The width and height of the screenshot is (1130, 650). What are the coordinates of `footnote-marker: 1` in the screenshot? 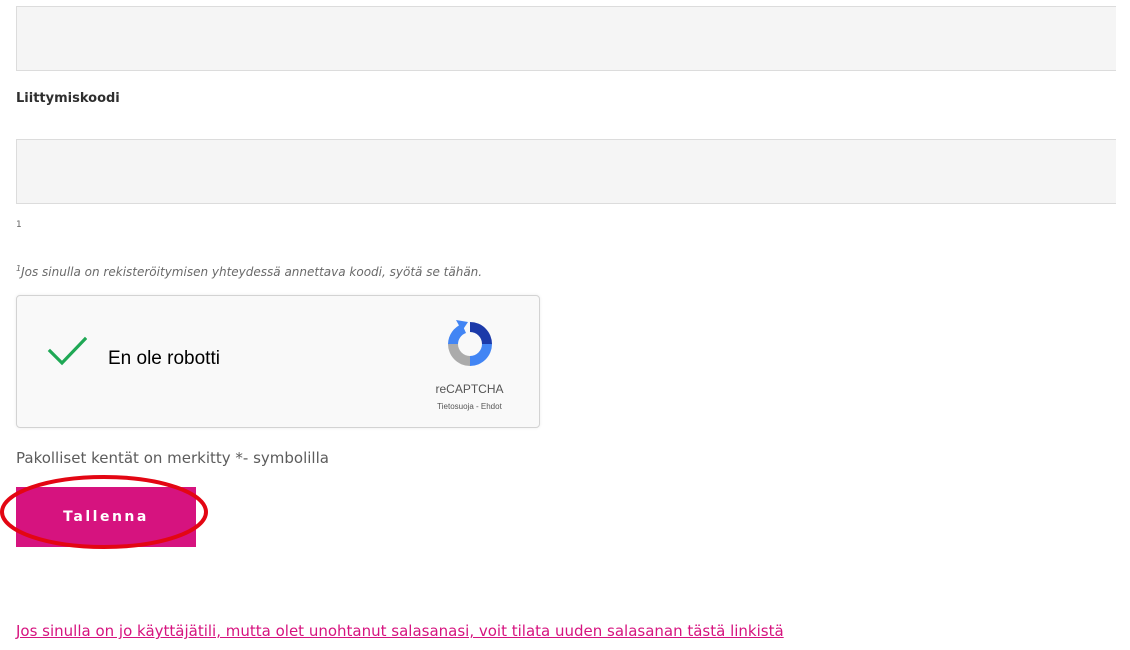 It's located at (19, 225).